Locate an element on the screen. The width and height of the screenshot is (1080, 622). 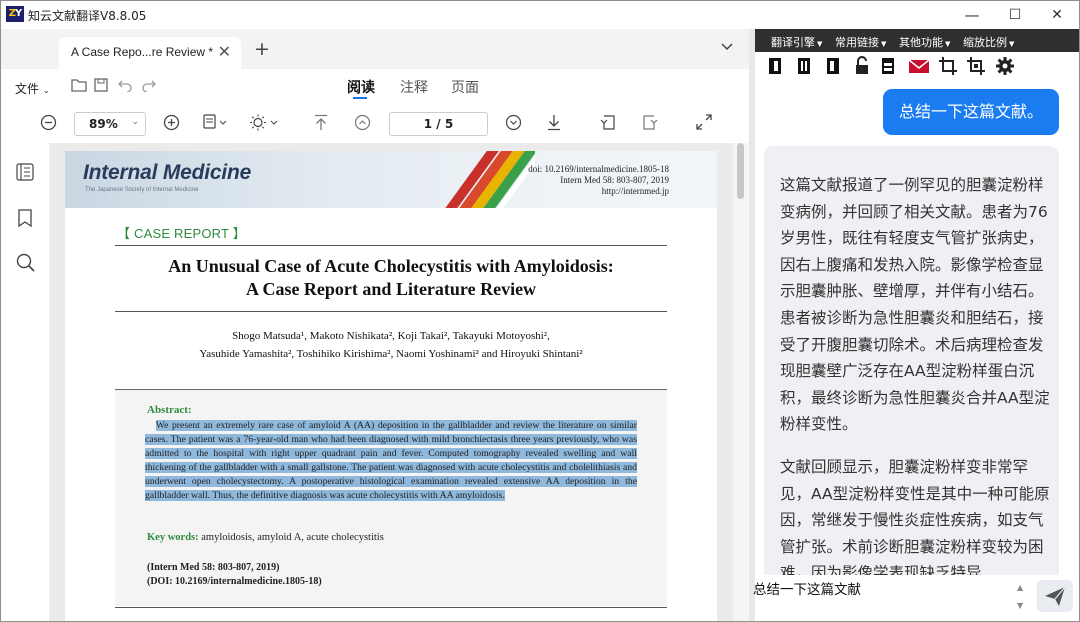
journal-stripes-decoration is located at coordinates (470, 179).